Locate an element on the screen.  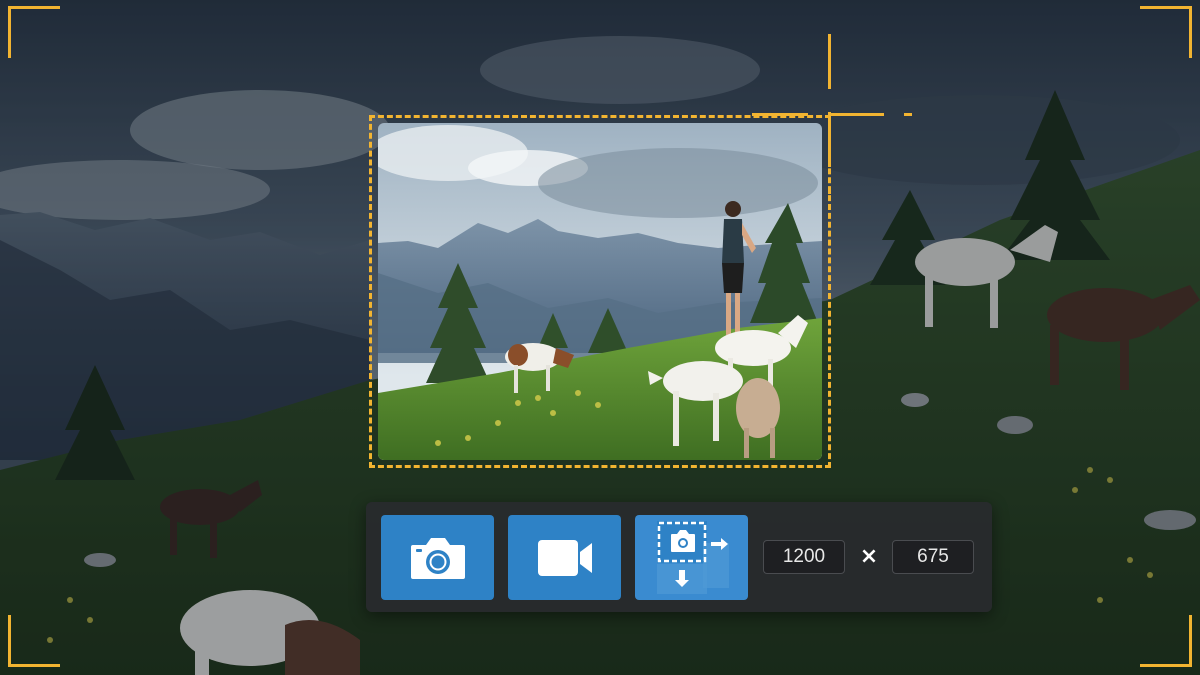
video-camera-icon is located at coordinates (564, 557).